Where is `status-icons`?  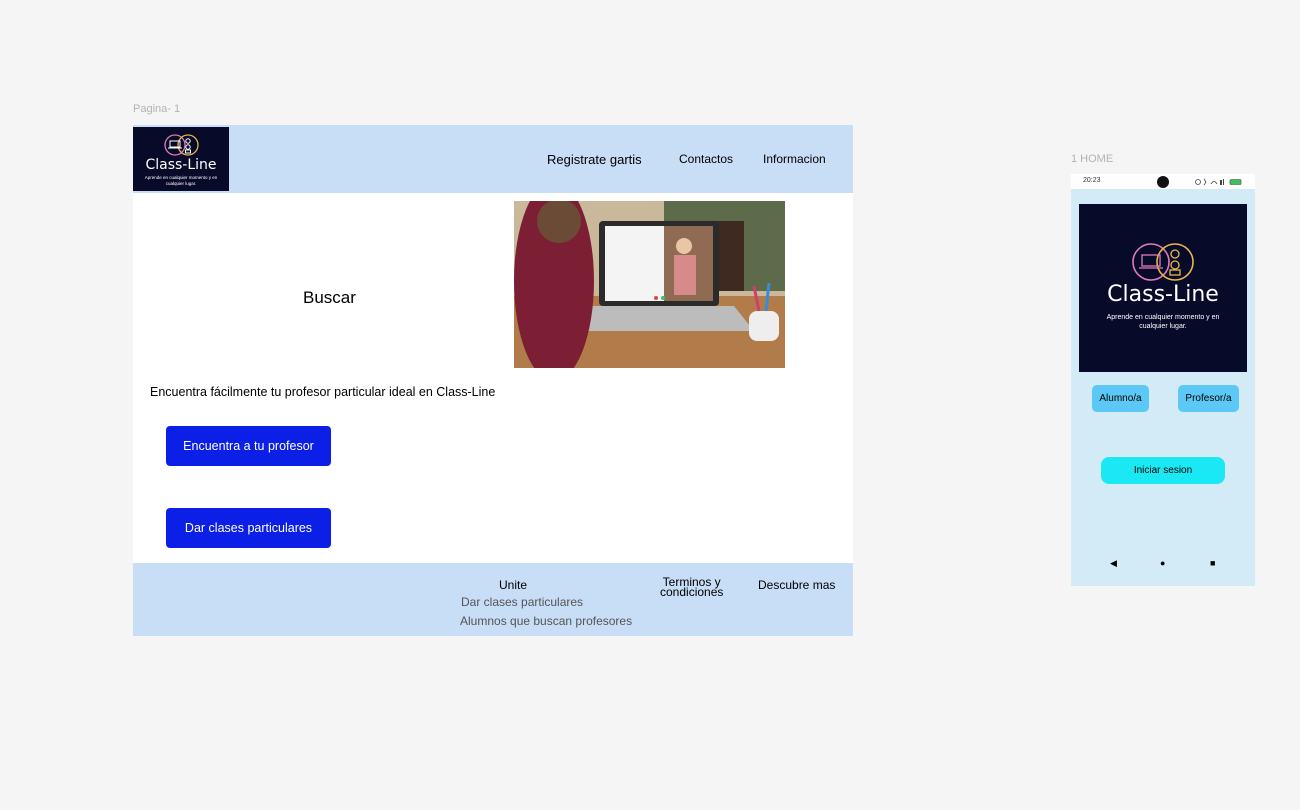
status-icons is located at coordinates (1218, 182).